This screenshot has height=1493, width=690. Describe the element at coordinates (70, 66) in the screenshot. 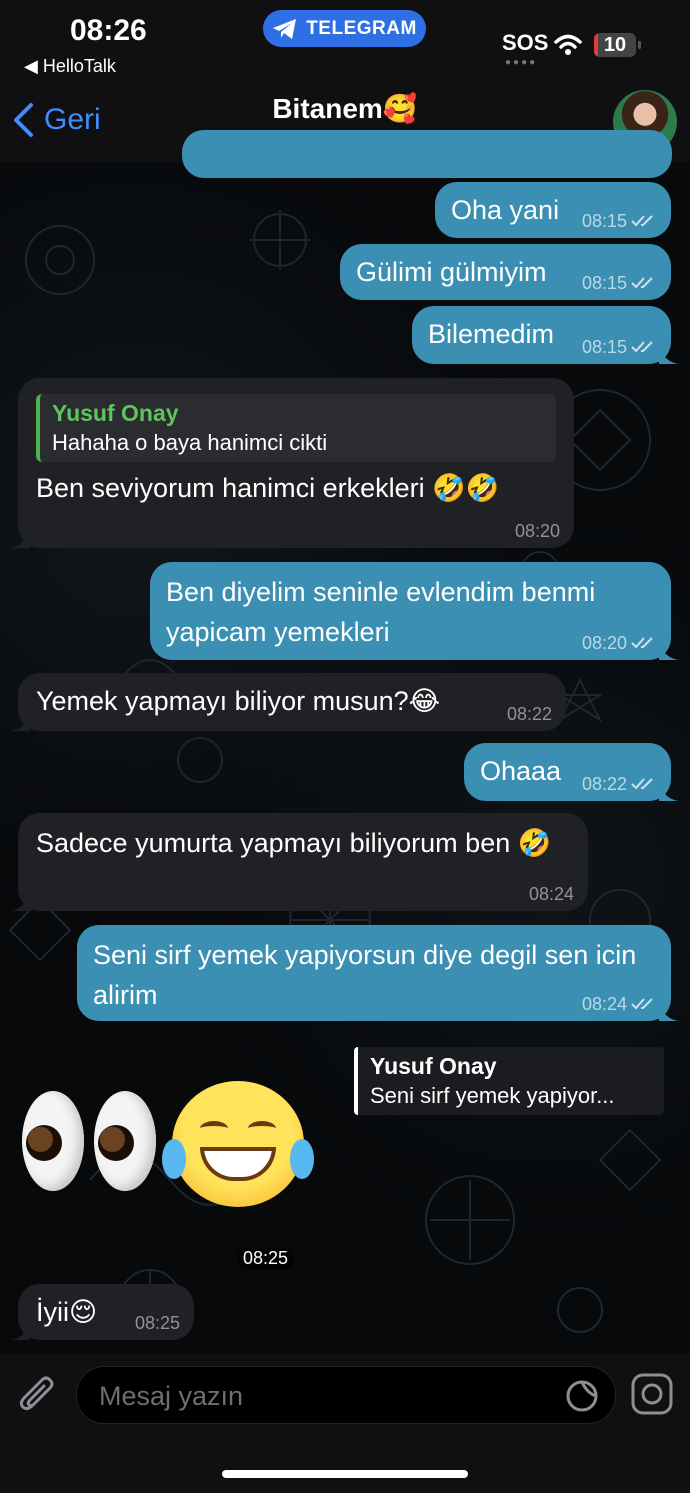

I see `back-to-app-link: ◀ HelloTalk` at that location.